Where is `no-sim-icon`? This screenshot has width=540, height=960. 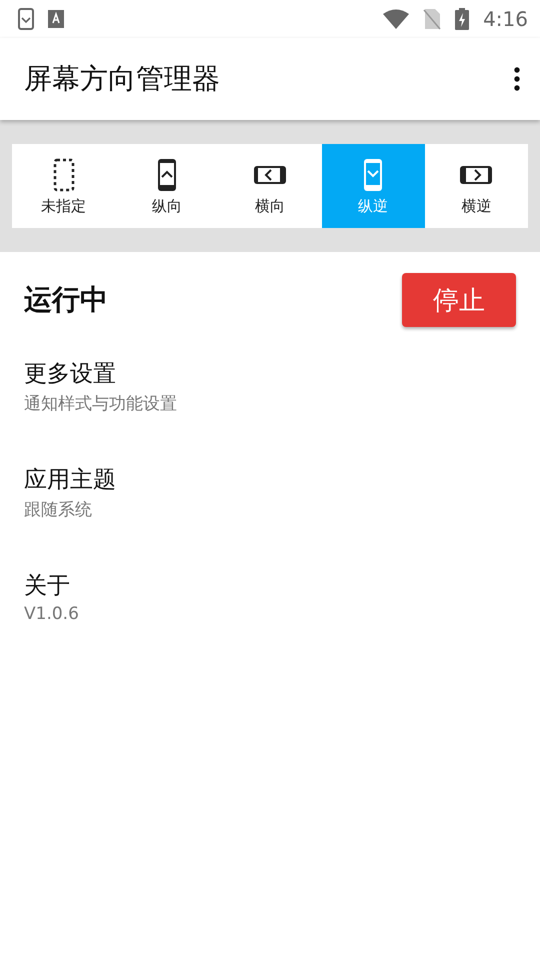
no-sim-icon is located at coordinates (432, 19).